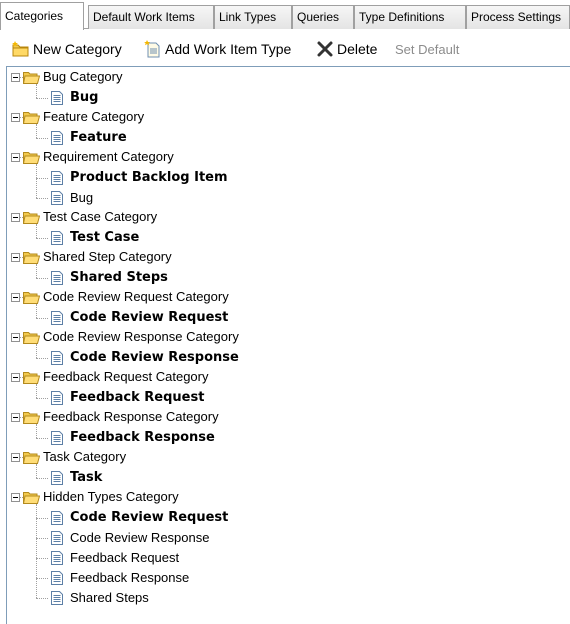 Image resolution: width=570 pixels, height=624 pixels. I want to click on default-work-item-label: Shared Steps, so click(119, 277).